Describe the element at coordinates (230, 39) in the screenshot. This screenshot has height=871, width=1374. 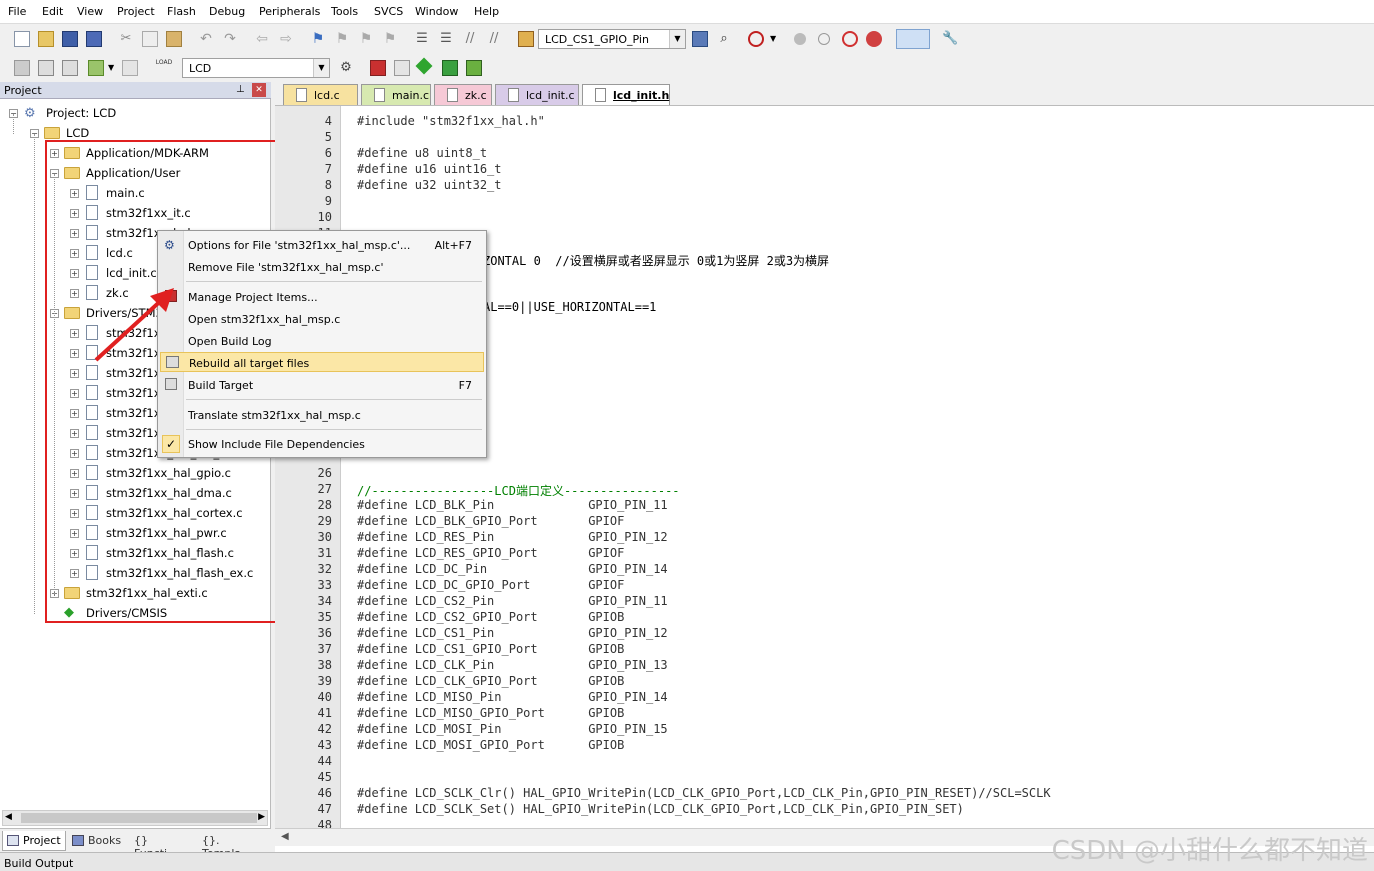
I see `redo-icon: ↷` at that location.